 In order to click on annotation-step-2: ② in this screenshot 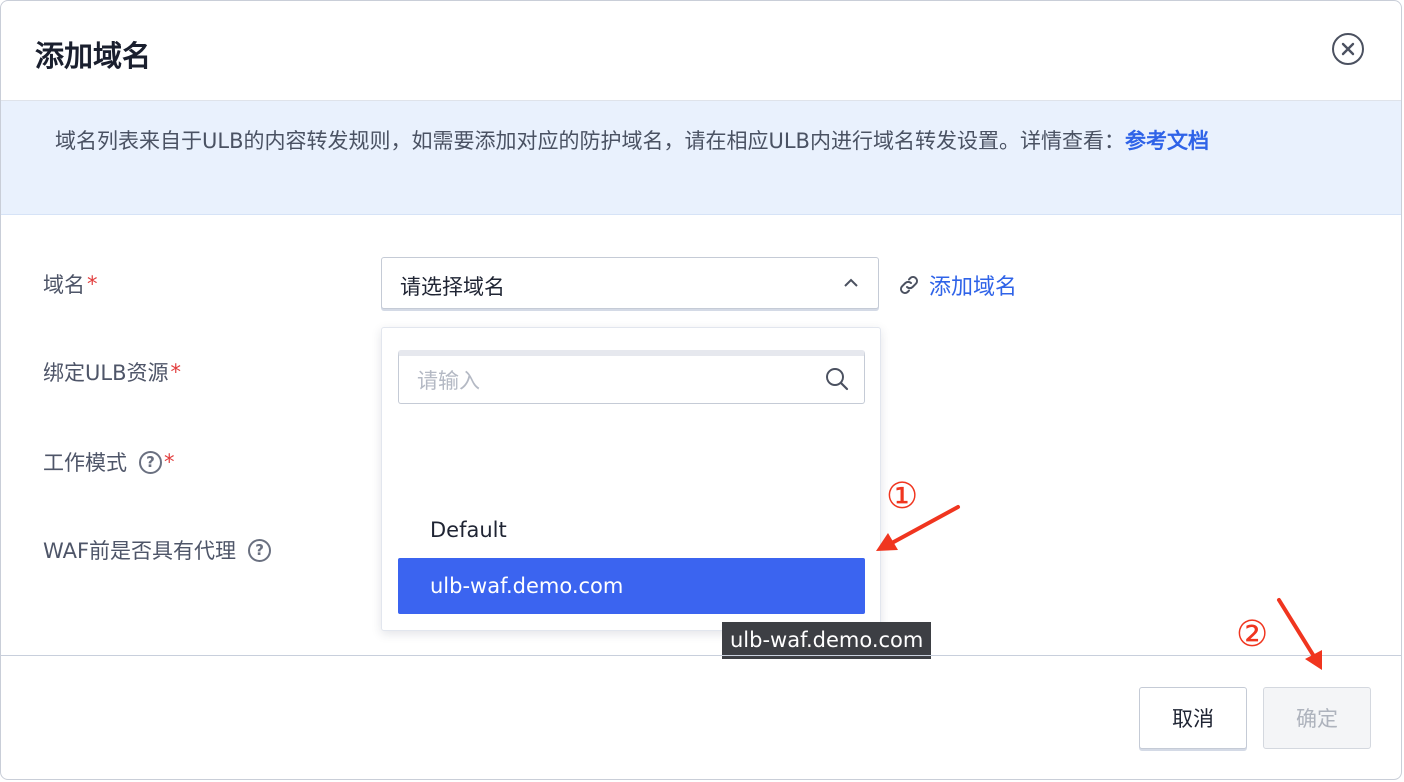, I will do `click(1252, 634)`.